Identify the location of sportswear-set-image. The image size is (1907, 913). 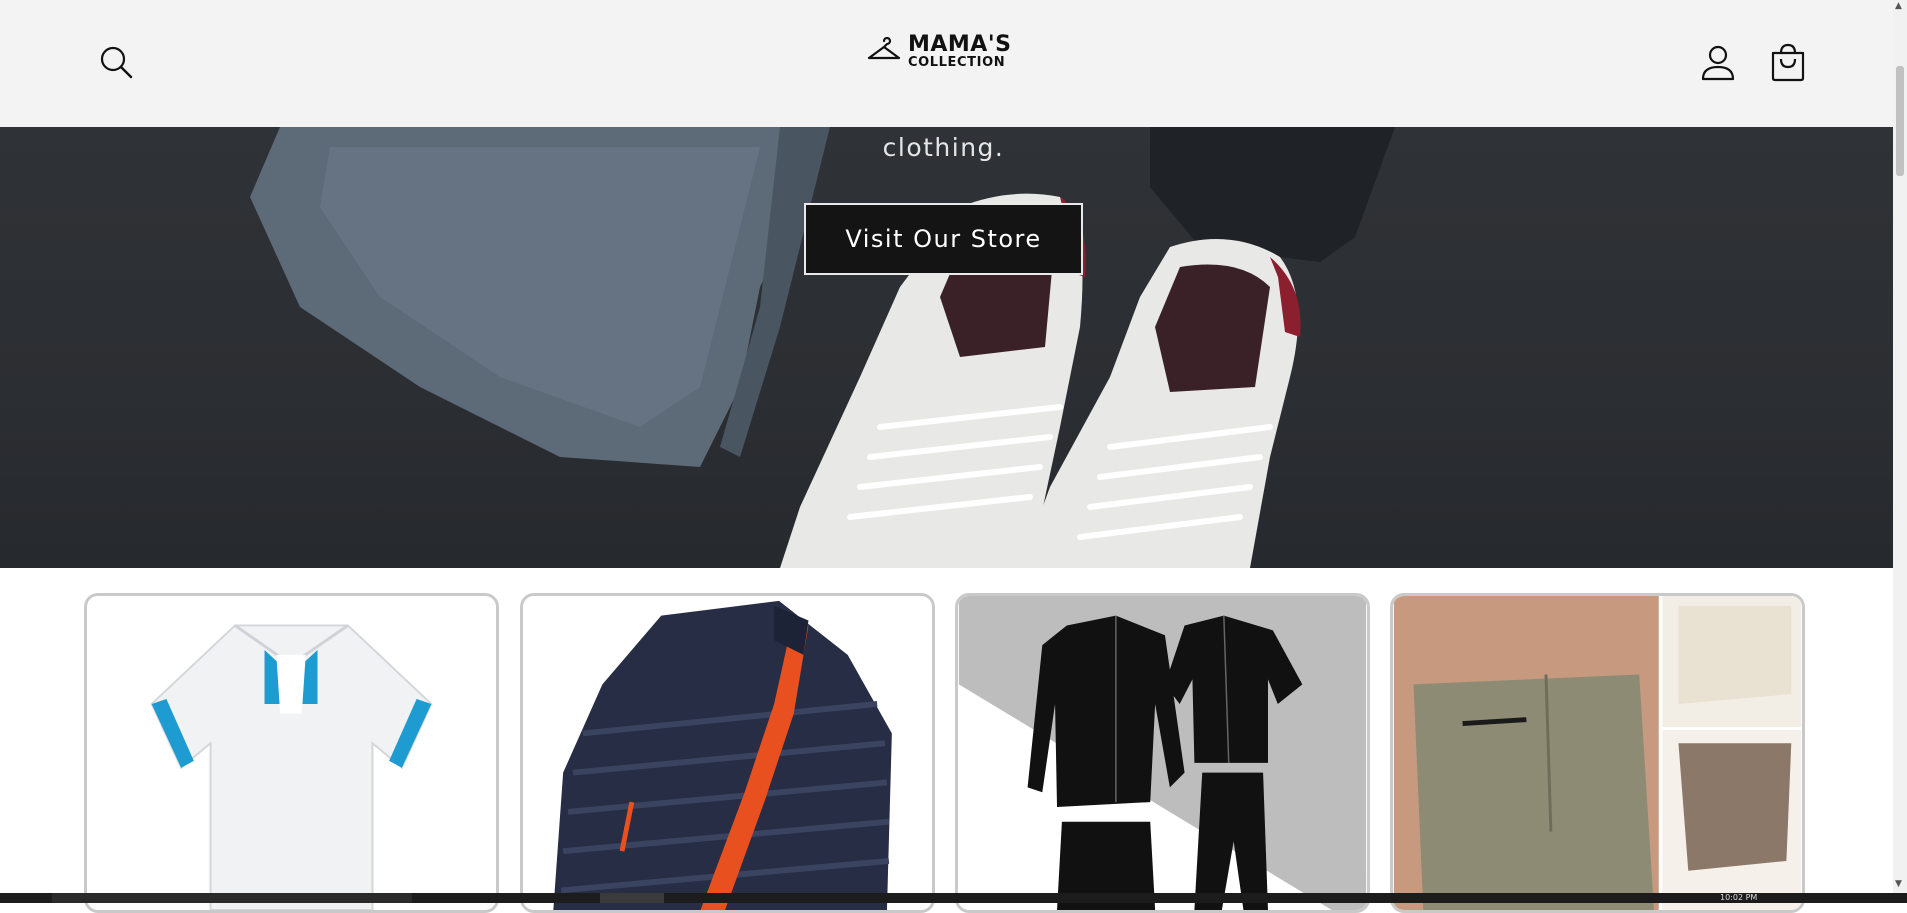
(1162, 753).